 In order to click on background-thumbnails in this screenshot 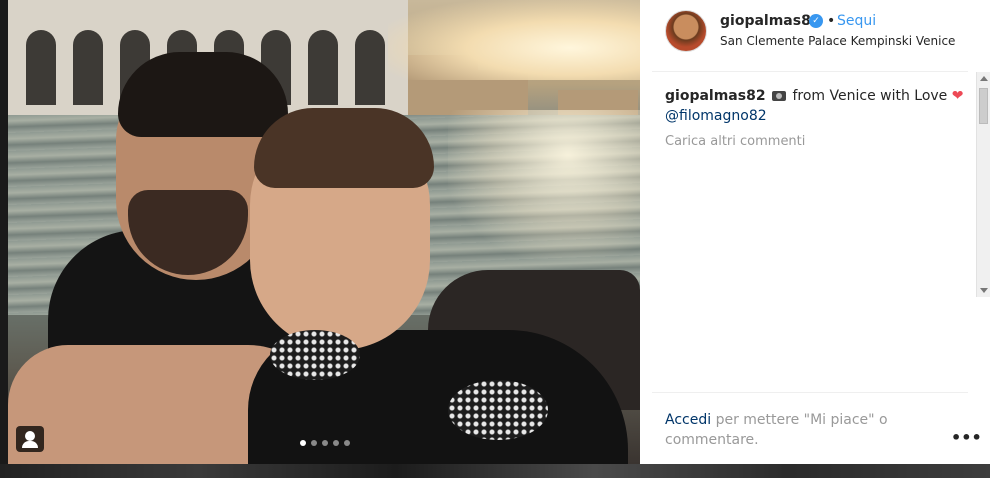, I will do `click(495, 471)`.